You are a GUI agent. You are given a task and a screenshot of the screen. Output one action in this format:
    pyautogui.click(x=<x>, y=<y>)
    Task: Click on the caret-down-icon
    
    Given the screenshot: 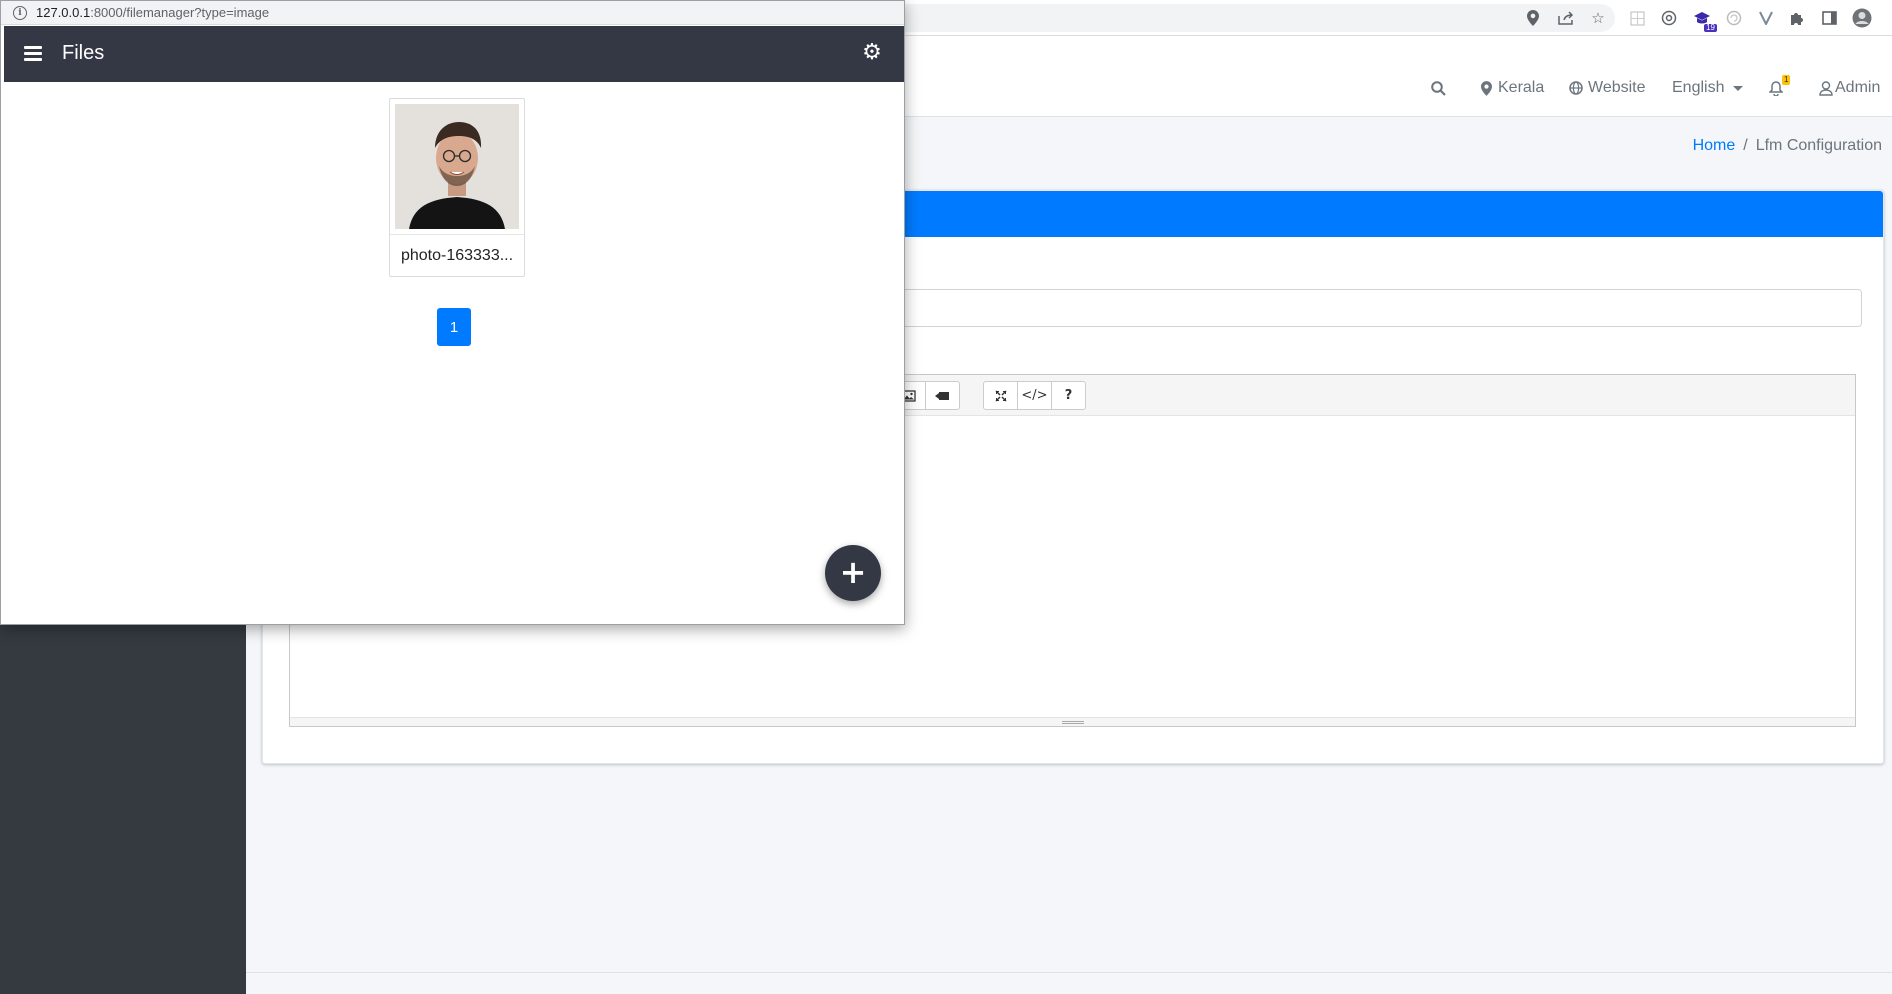 What is the action you would take?
    pyautogui.click(x=1738, y=88)
    